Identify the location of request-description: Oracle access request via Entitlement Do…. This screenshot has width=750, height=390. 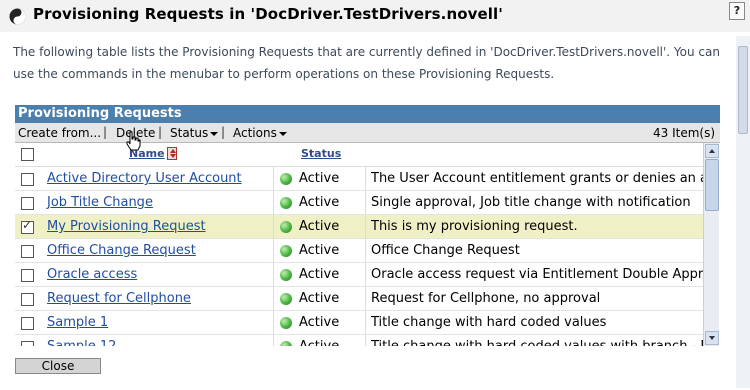
(537, 274).